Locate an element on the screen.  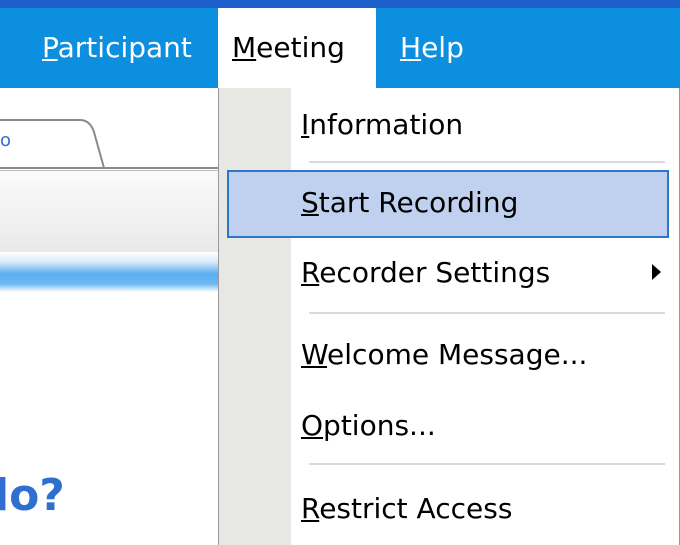
menu-item-restrict-access-text: estrict Access is located at coordinates (416, 508).